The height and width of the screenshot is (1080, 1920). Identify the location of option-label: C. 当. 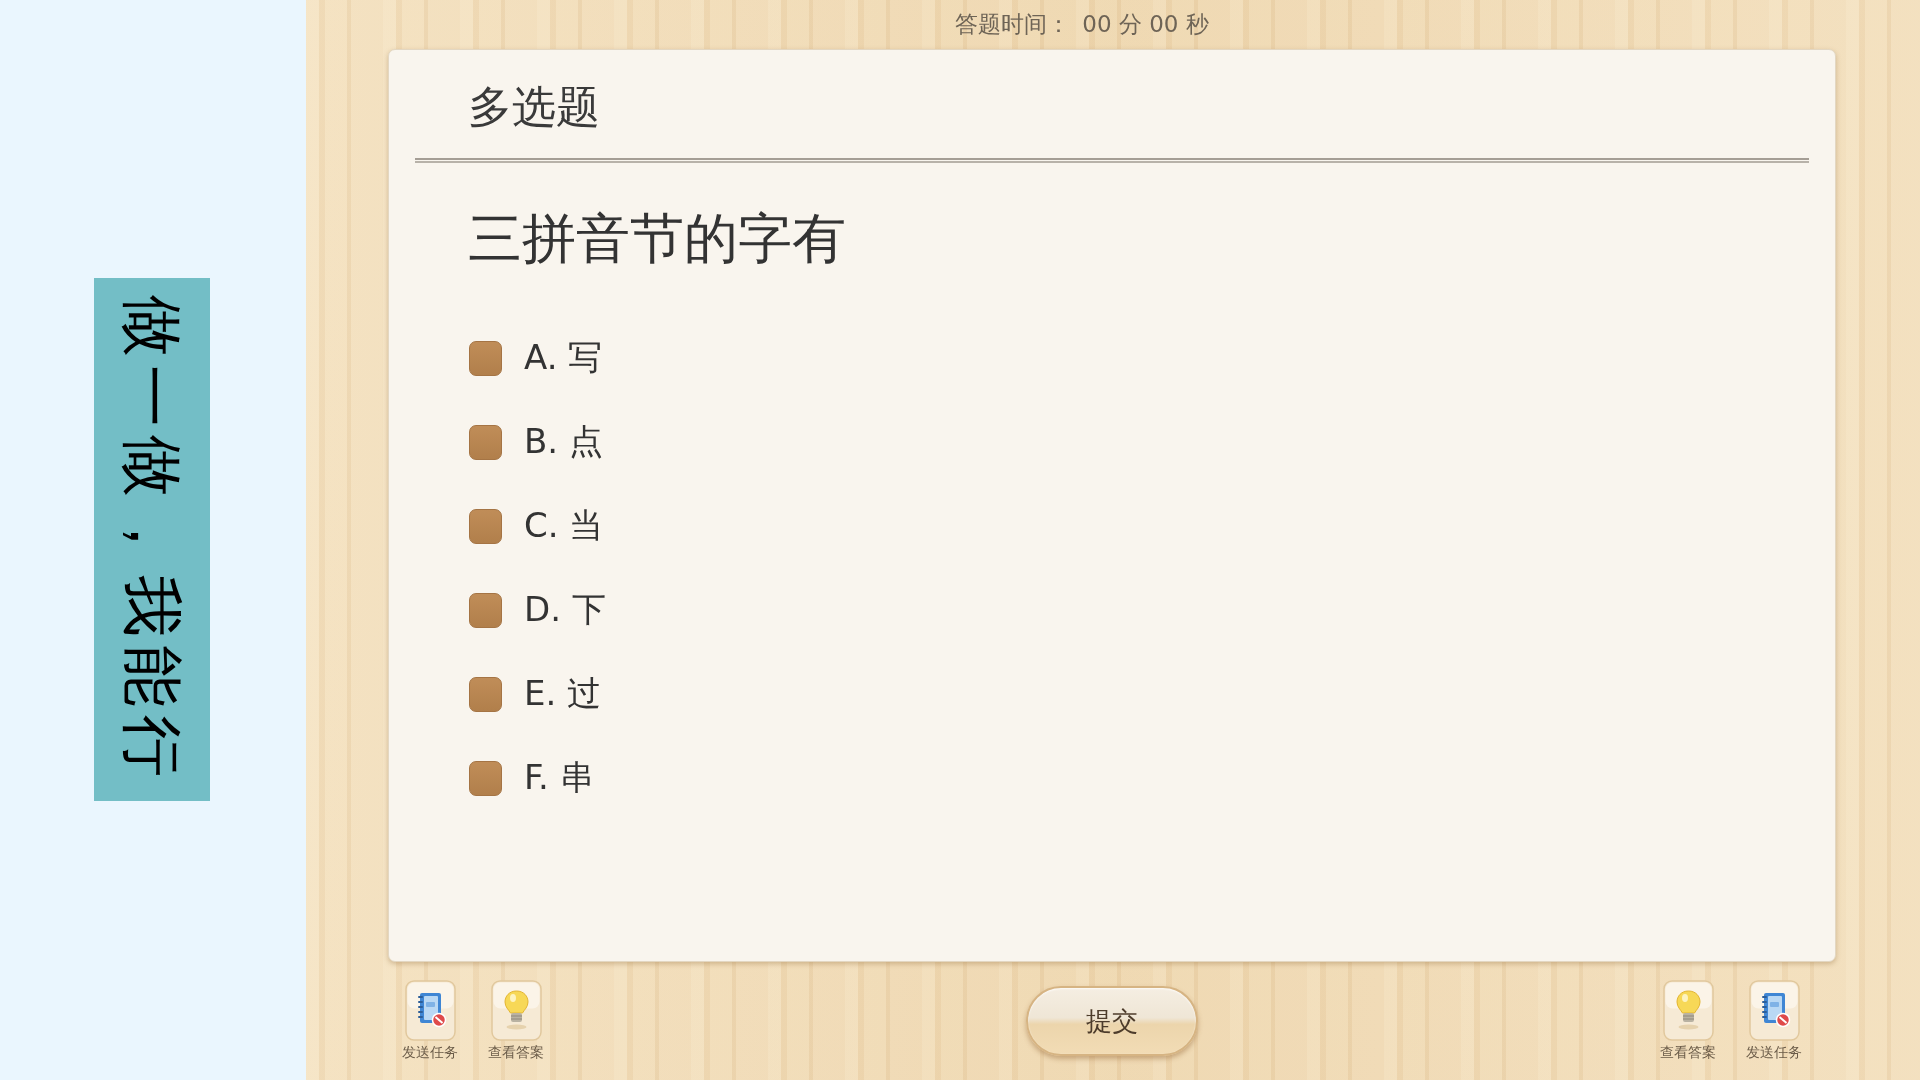
(564, 525).